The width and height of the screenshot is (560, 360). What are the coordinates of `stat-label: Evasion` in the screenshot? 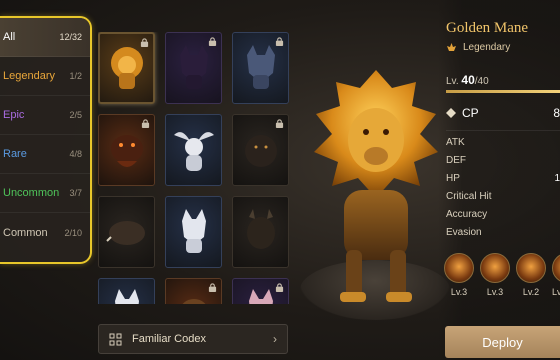 It's located at (464, 232).